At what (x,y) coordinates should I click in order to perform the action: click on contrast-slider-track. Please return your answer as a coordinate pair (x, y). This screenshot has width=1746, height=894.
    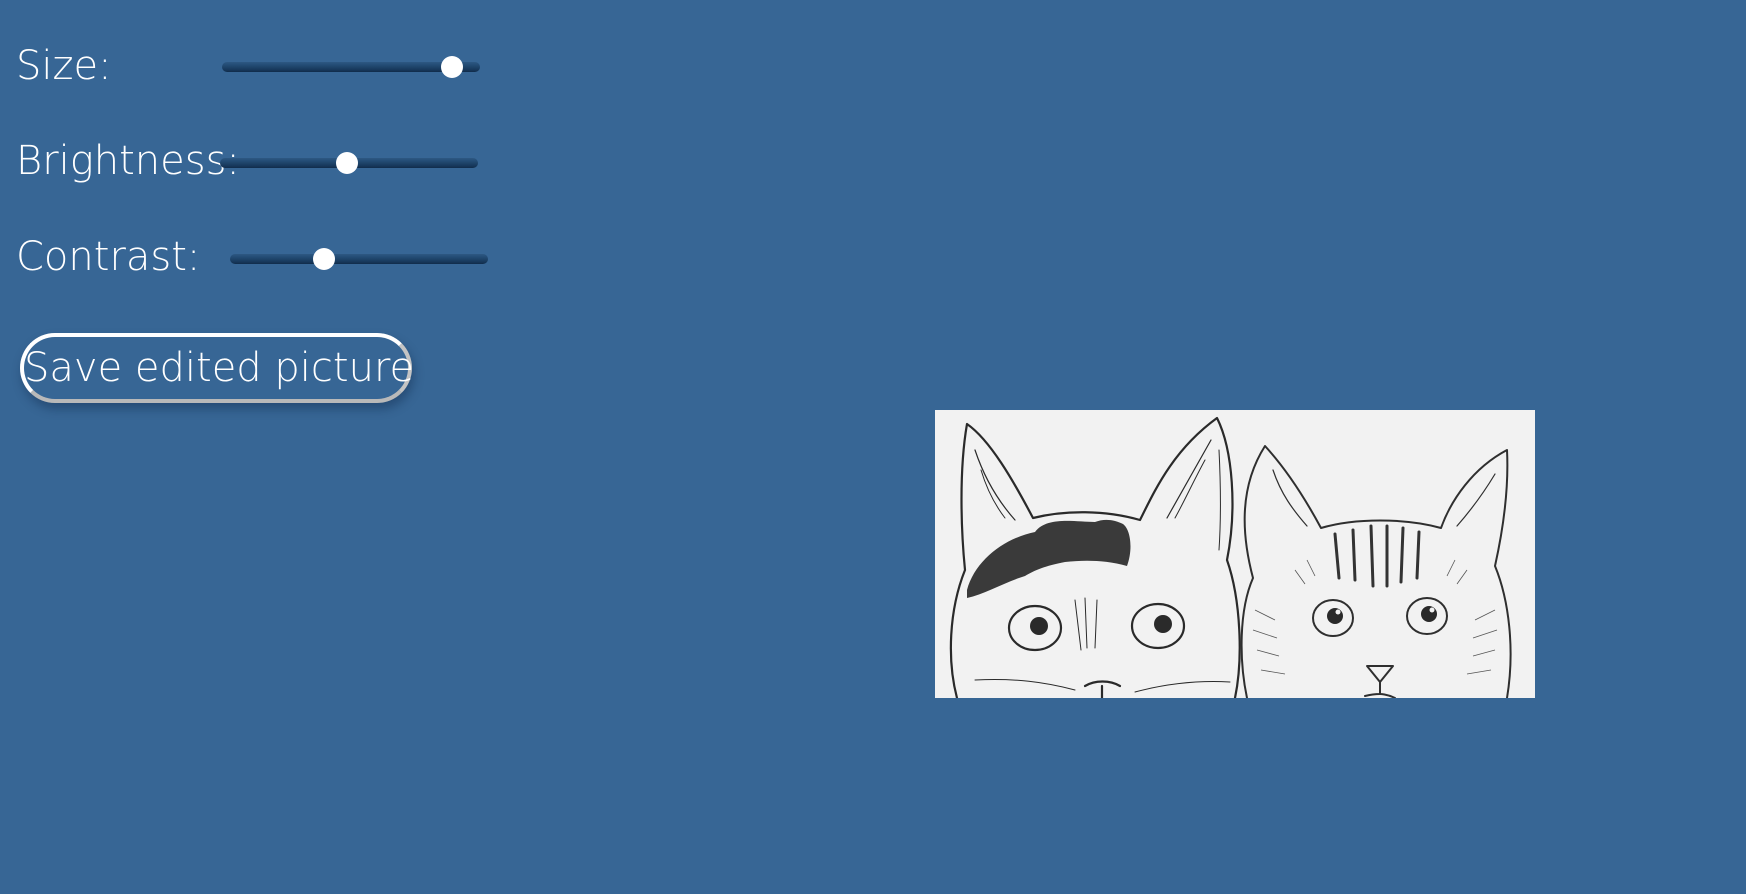
    Looking at the image, I should click on (359, 259).